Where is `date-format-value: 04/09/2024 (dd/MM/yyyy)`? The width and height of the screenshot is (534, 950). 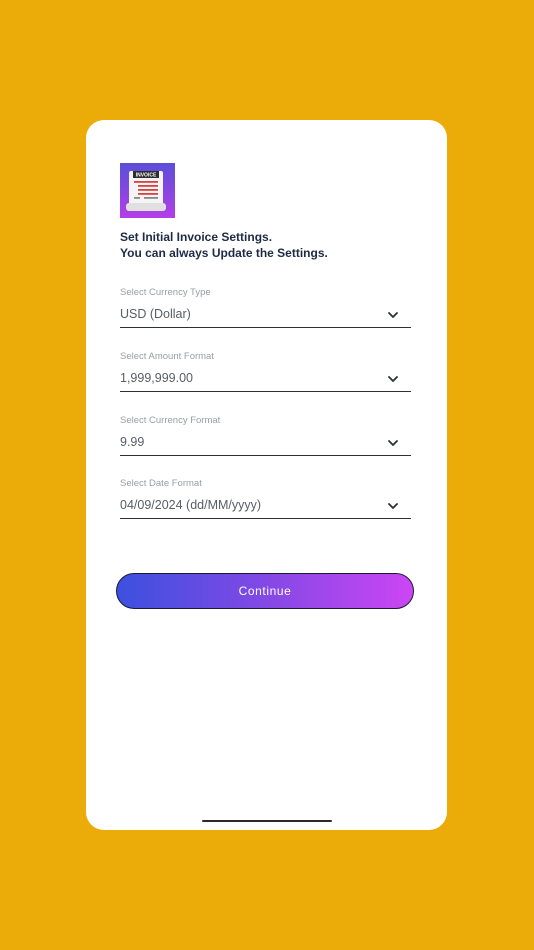
date-format-value: 04/09/2024 (dd/MM/yyyy) is located at coordinates (191, 505).